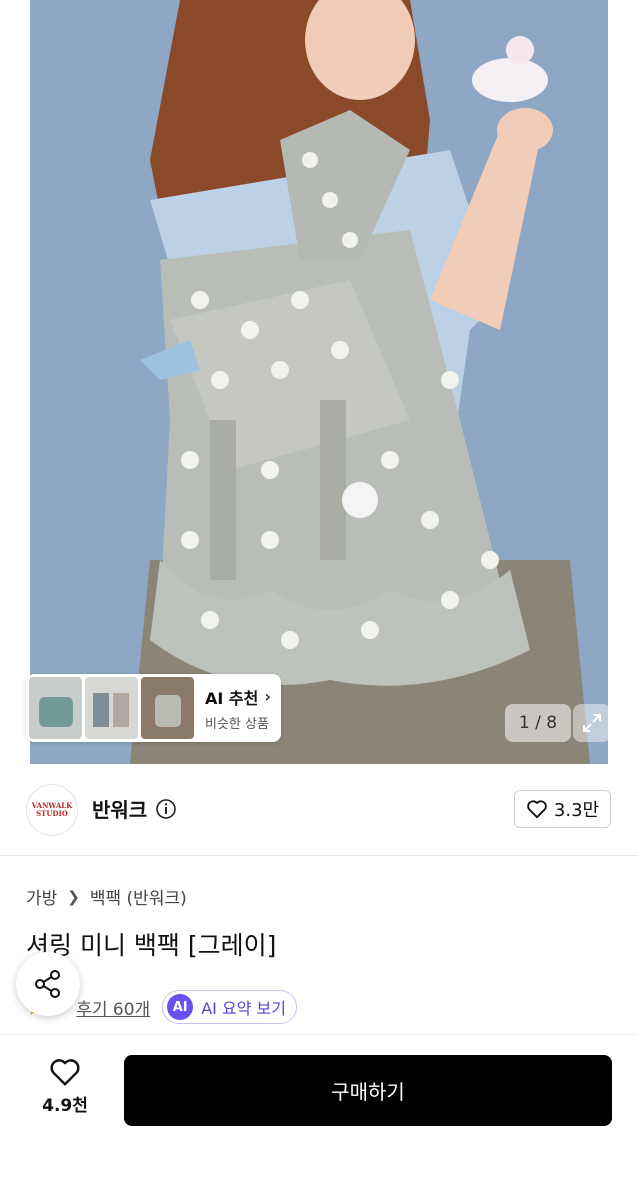 This screenshot has width=638, height=1200. Describe the element at coordinates (243, 1008) in the screenshot. I see `ai-summary-label: AI 요약 보기` at that location.